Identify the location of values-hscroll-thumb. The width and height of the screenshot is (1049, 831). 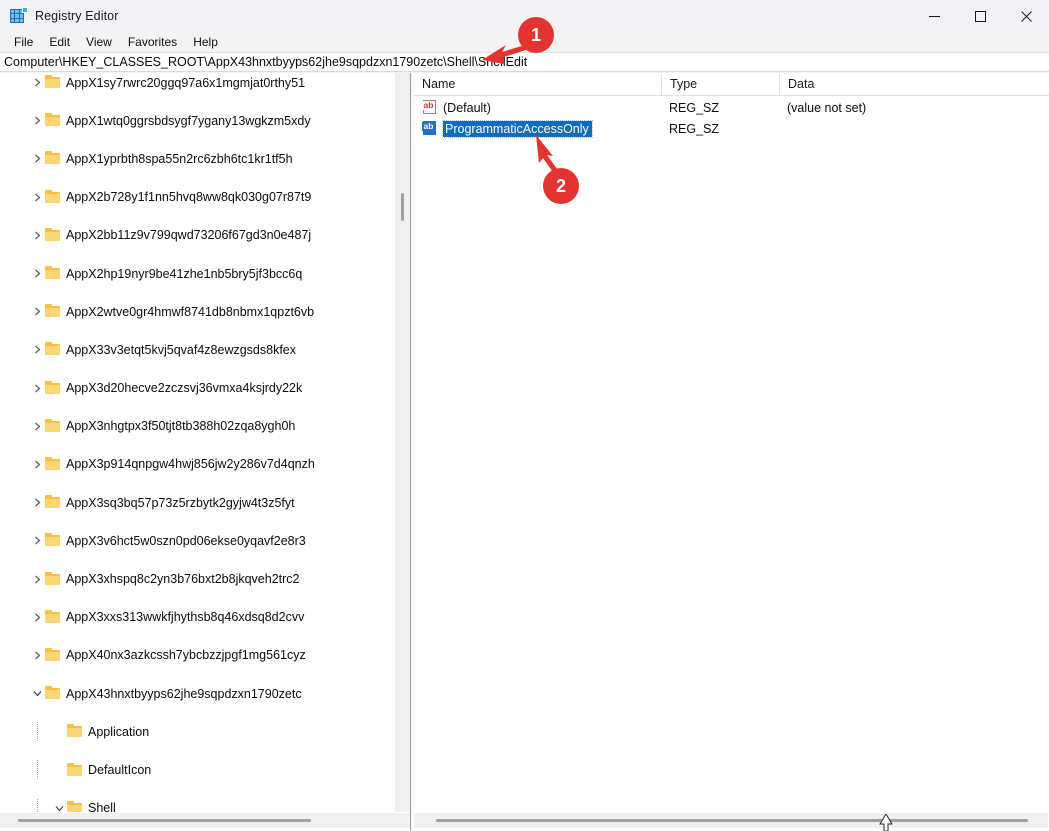
(732, 820).